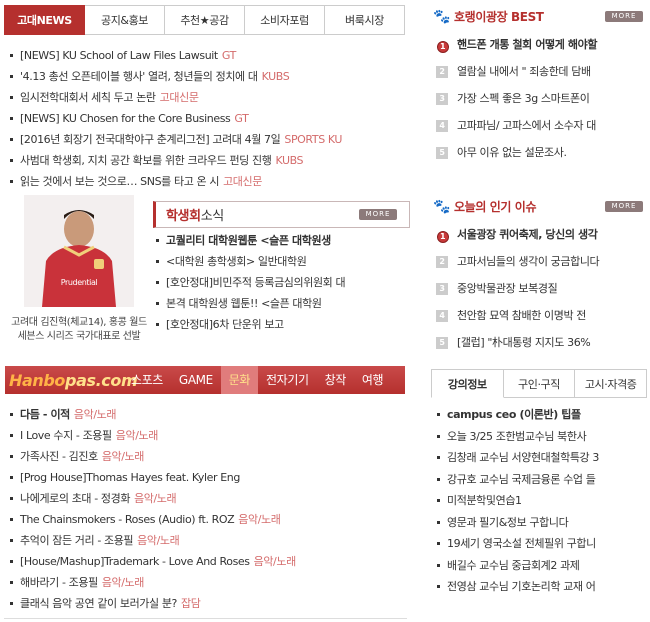 The width and height of the screenshot is (650, 622). I want to click on council-more-button: MORE, so click(378, 214).